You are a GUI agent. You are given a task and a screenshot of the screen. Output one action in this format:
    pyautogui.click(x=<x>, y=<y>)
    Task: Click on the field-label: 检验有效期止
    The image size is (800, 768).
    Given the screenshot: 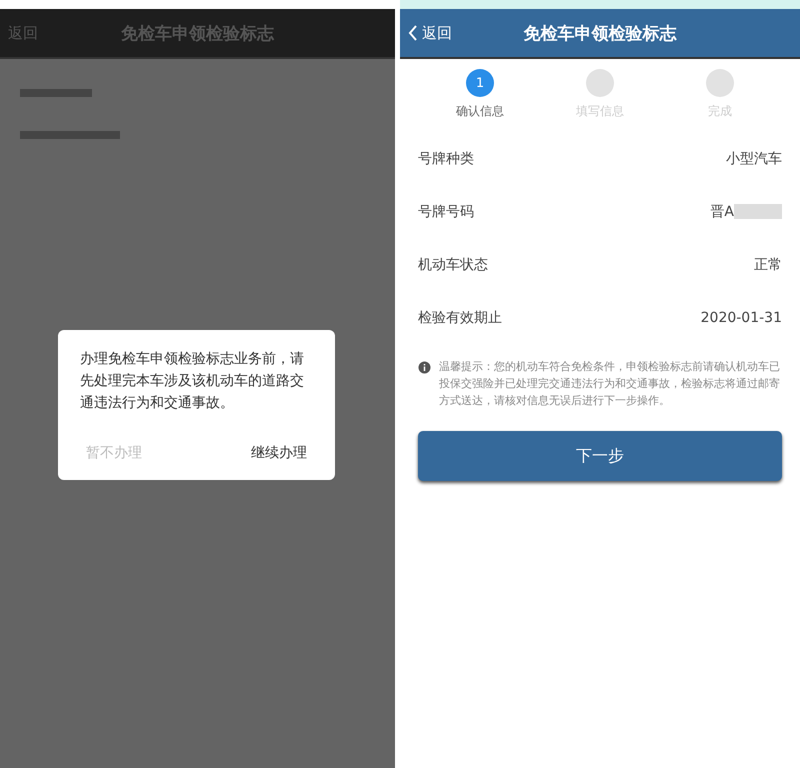 What is the action you would take?
    pyautogui.click(x=460, y=317)
    